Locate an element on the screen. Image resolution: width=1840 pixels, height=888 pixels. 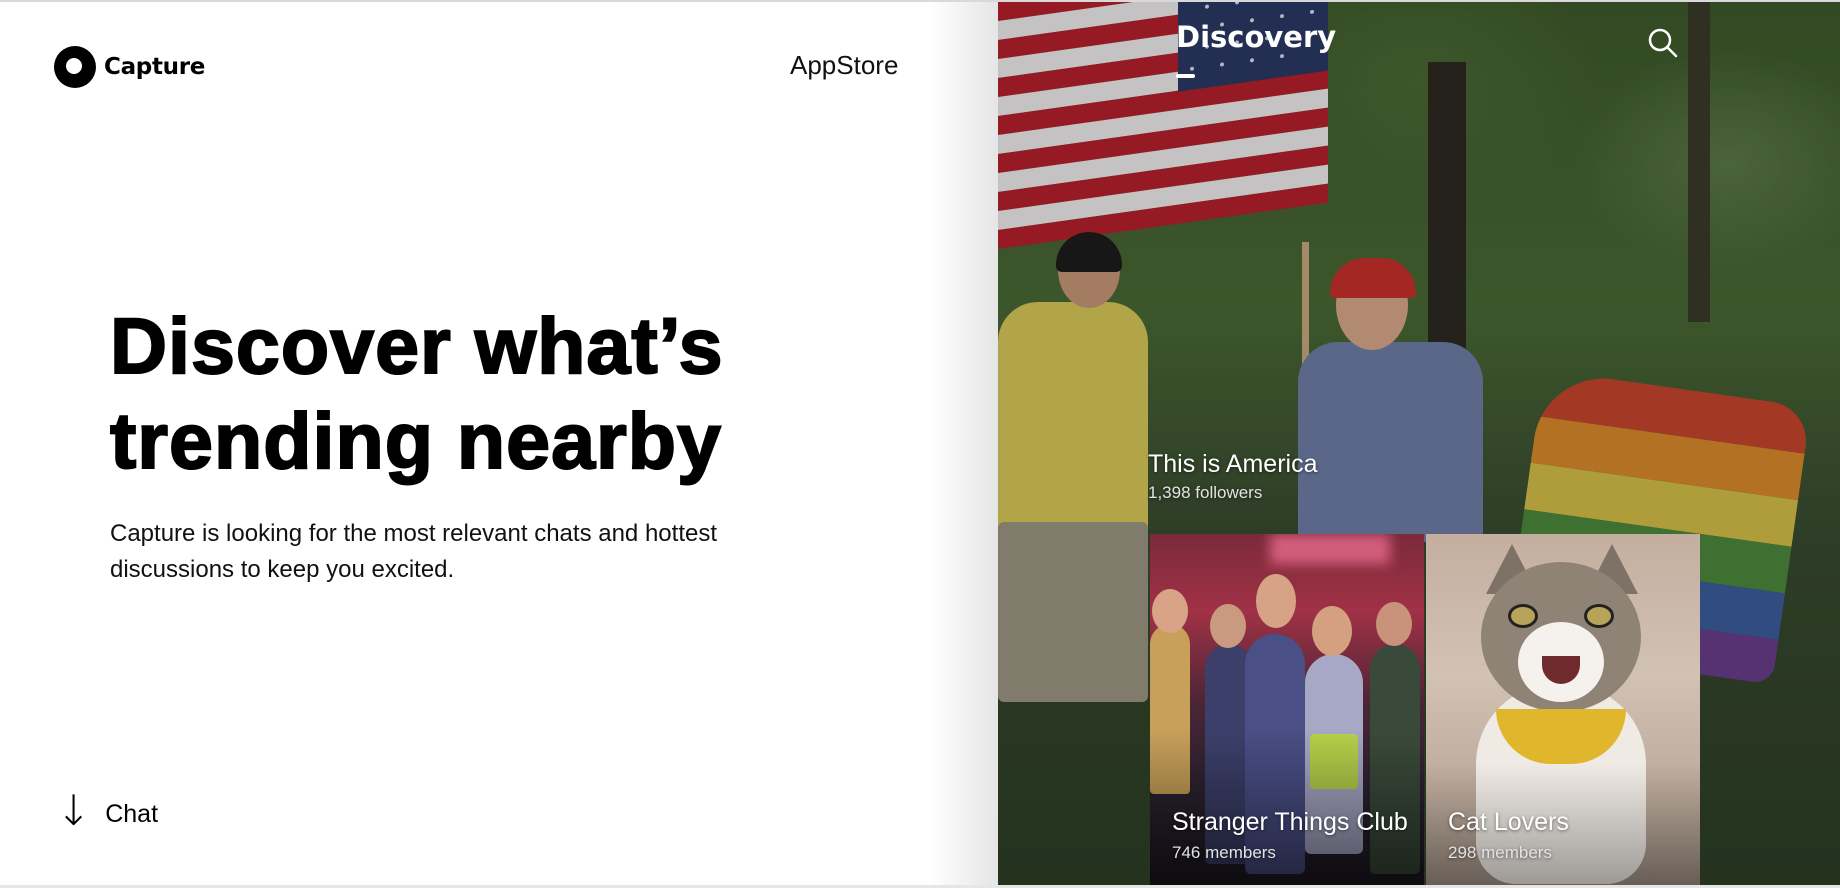
topic-card-cat-lovers: Cat Lovers 298 members is located at coordinates (1563, 709).